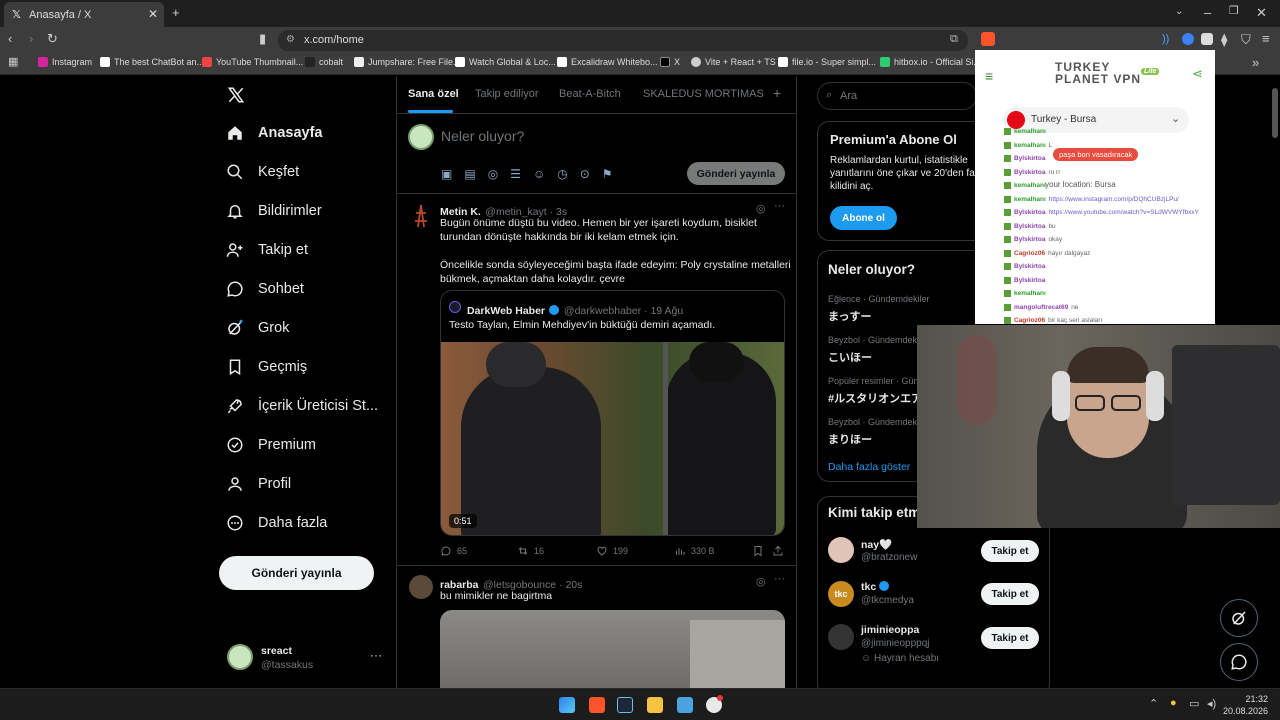  What do you see at coordinates (376, 655) in the screenshot?
I see `account-menu-icon: ···` at bounding box center [376, 655].